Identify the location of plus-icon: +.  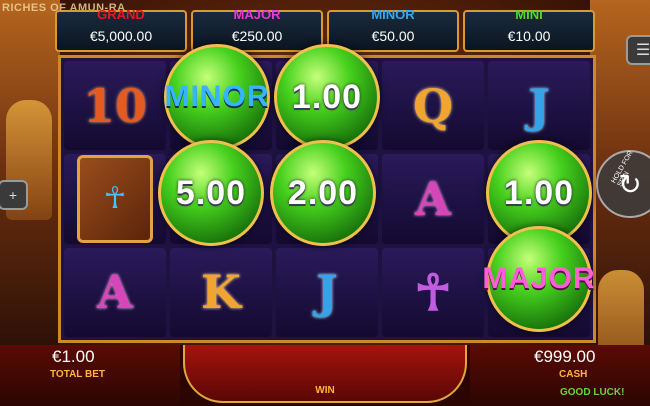
(14, 195).